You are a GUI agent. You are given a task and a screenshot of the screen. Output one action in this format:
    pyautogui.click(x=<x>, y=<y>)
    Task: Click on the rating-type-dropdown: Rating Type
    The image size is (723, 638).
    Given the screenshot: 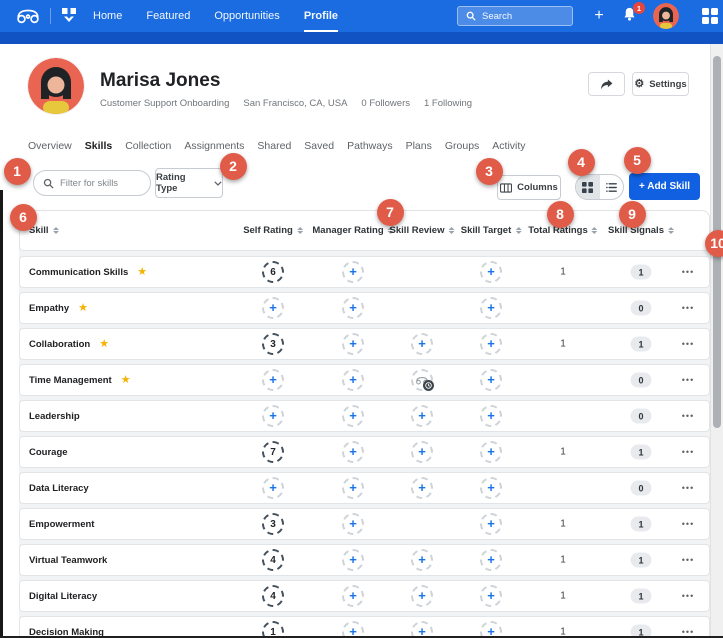 What is the action you would take?
    pyautogui.click(x=189, y=183)
    